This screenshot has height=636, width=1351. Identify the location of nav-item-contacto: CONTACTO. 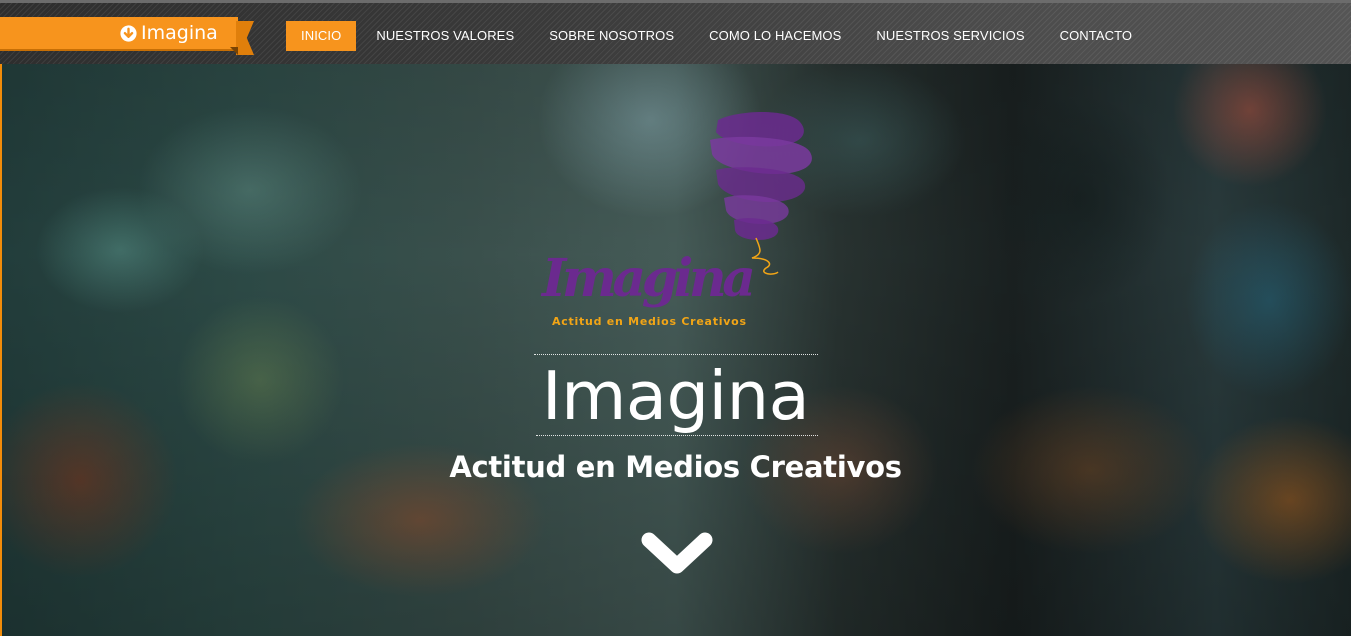
(1096, 36).